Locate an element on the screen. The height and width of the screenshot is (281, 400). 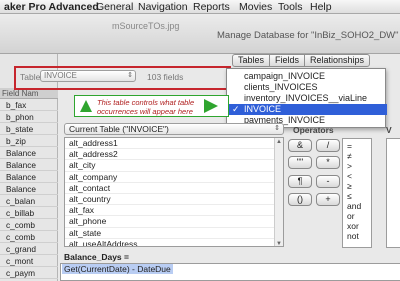
popup-item-label: INVOICE is located at coordinates (263, 109).